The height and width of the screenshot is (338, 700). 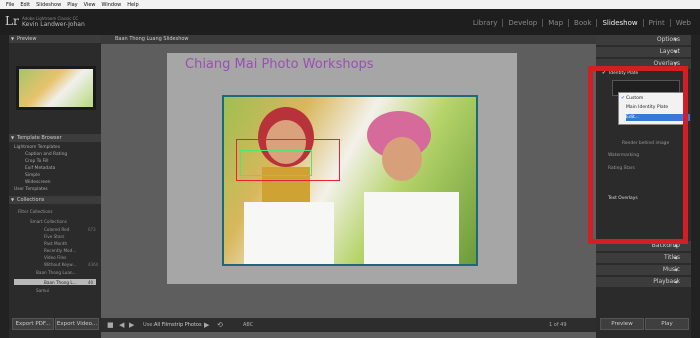 I want to click on collections-header: ▼ Collections, so click(x=55, y=200).